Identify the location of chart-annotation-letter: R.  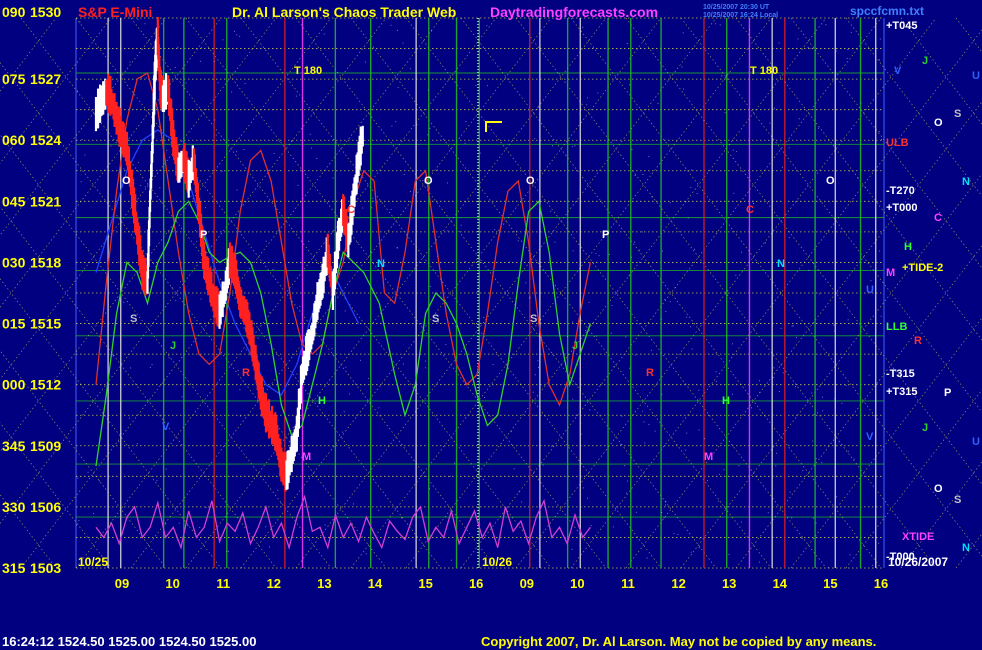
(650, 373).